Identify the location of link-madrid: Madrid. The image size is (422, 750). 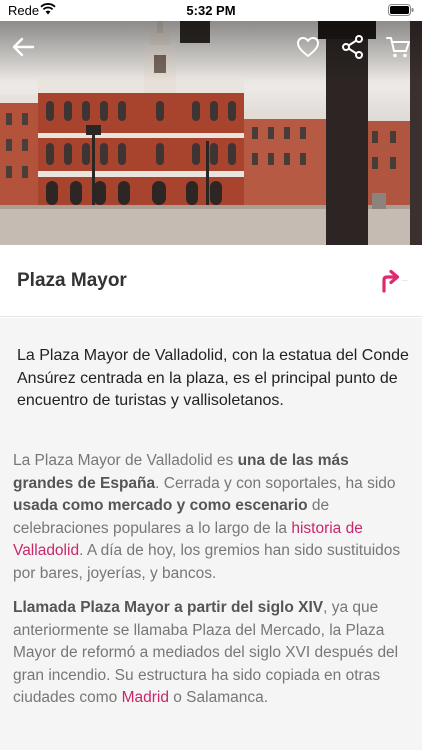
(145, 697).